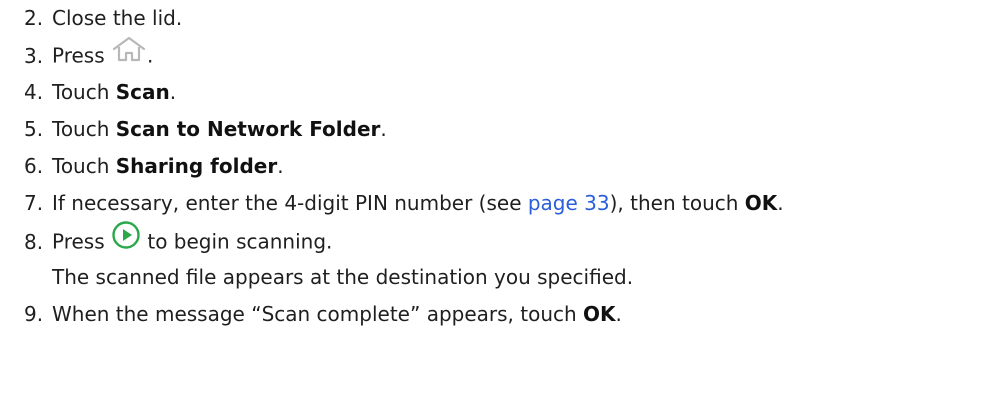  I want to click on step-2: 2. Close the lid., so click(404, 18).